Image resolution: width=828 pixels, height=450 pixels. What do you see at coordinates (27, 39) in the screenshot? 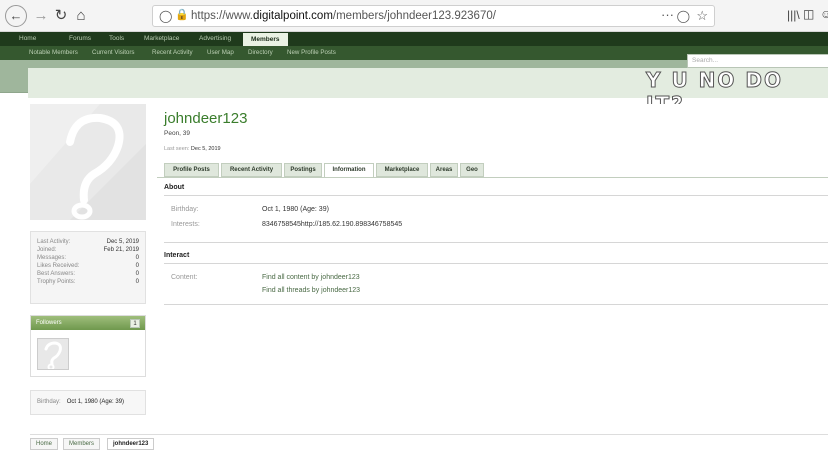
I see `tab-home: Home` at bounding box center [27, 39].